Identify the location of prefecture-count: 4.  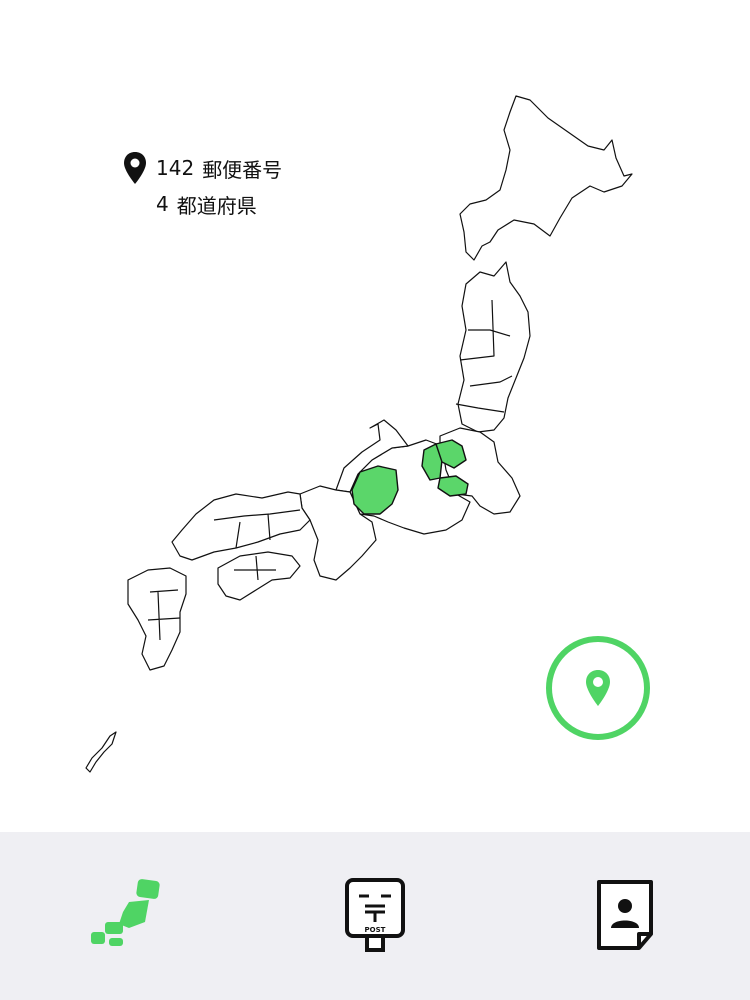
(162, 204).